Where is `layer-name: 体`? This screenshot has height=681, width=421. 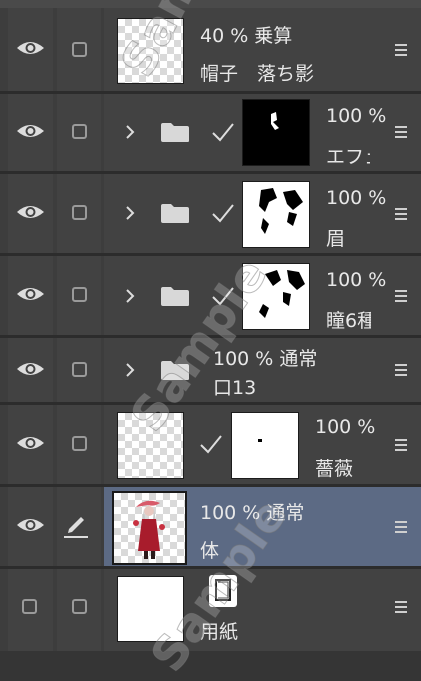
layer-name: 体 is located at coordinates (210, 551).